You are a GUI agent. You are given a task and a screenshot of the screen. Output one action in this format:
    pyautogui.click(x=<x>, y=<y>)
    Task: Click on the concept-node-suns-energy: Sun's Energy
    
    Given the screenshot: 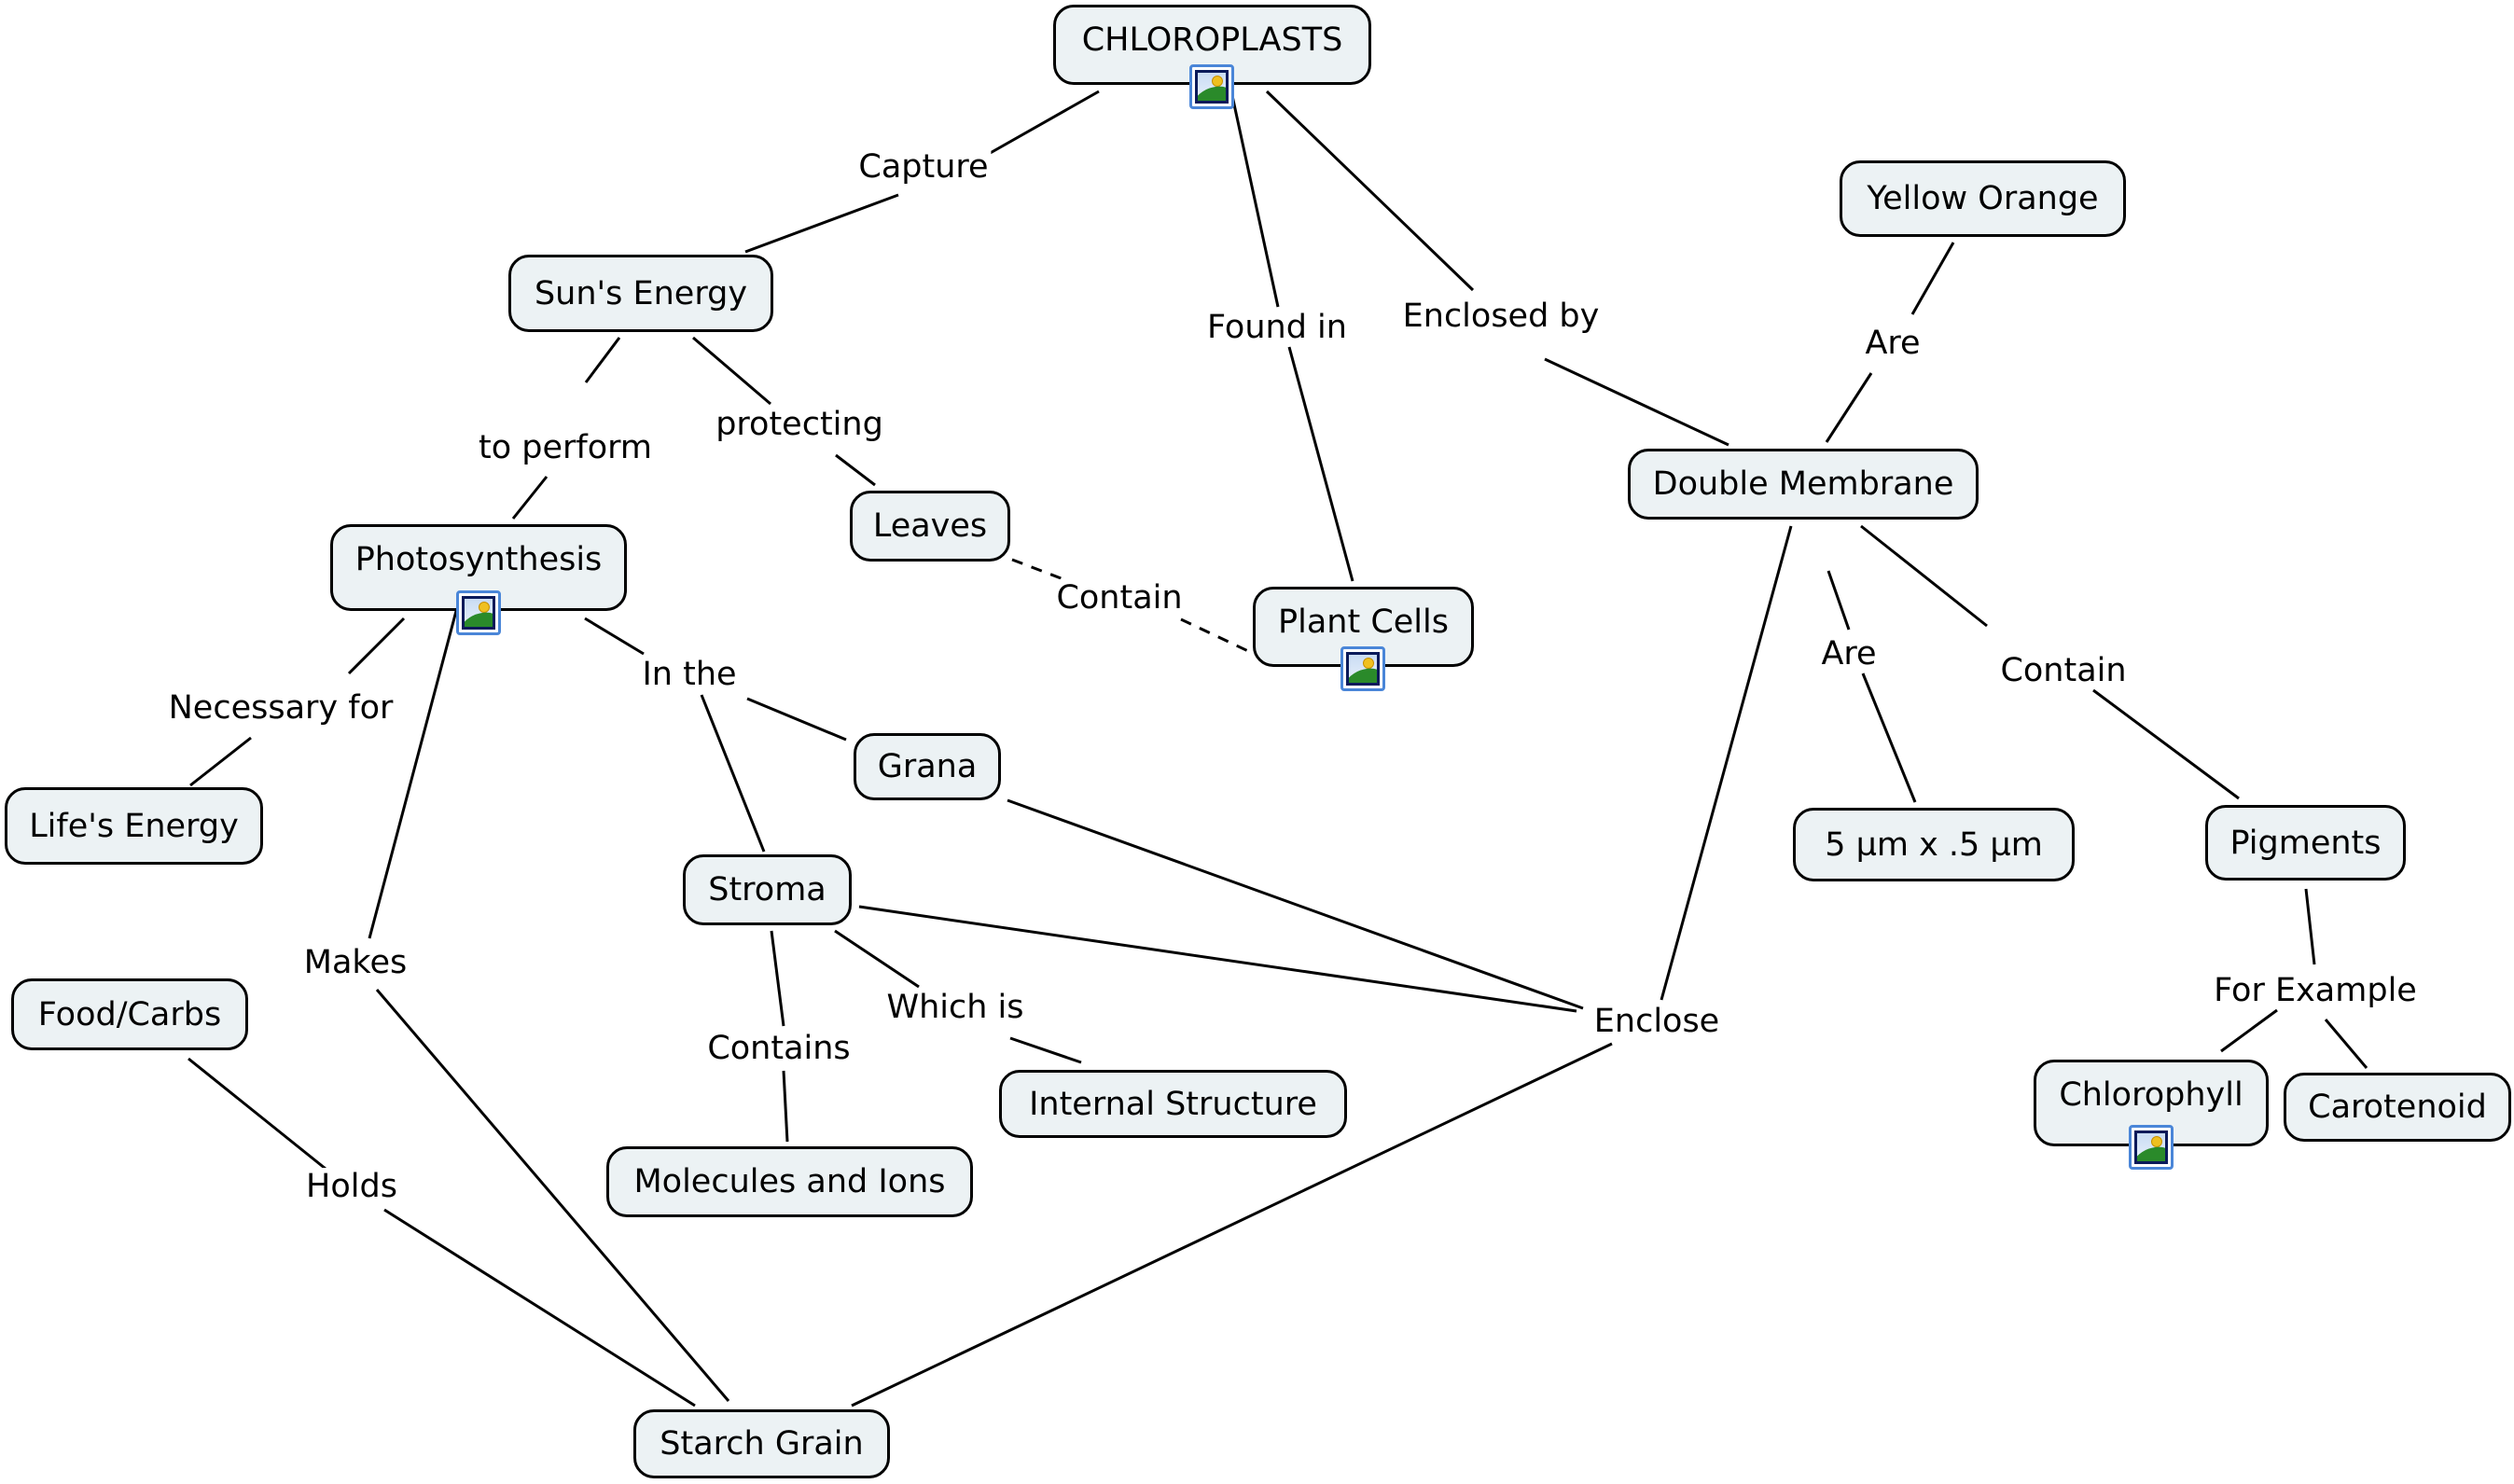 What is the action you would take?
    pyautogui.click(x=640, y=293)
    